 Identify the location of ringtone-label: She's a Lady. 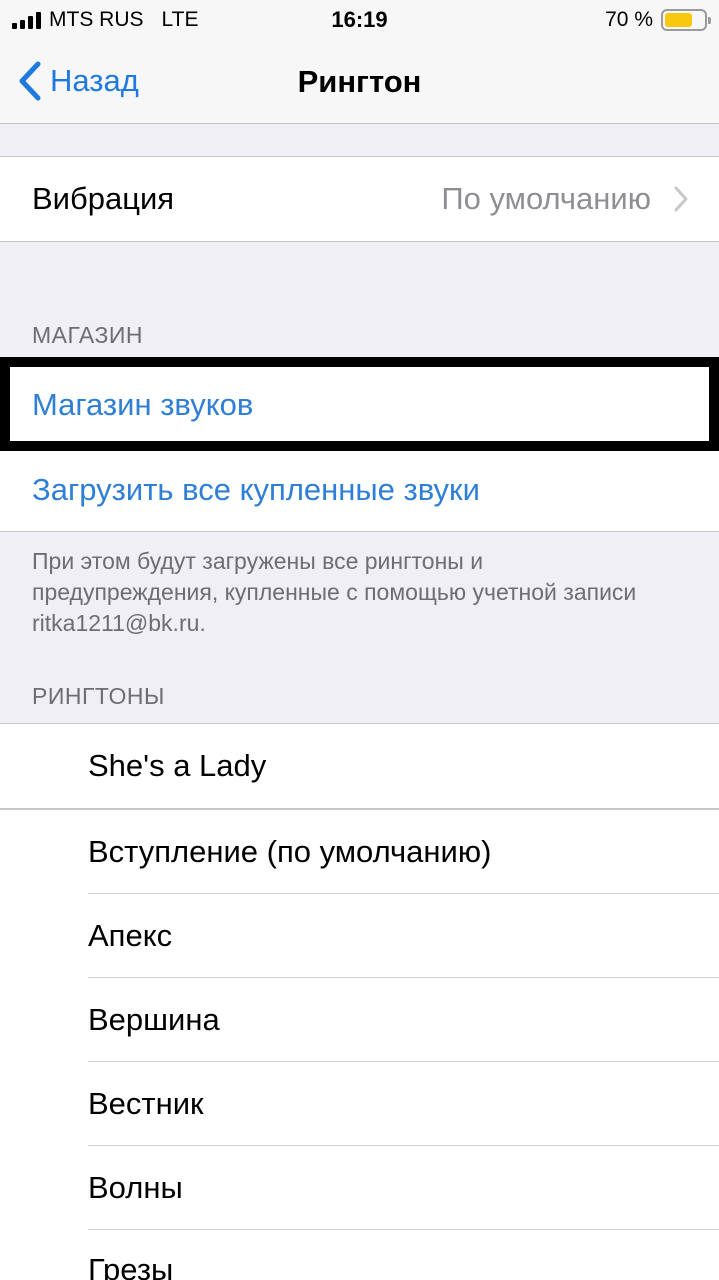
(177, 765).